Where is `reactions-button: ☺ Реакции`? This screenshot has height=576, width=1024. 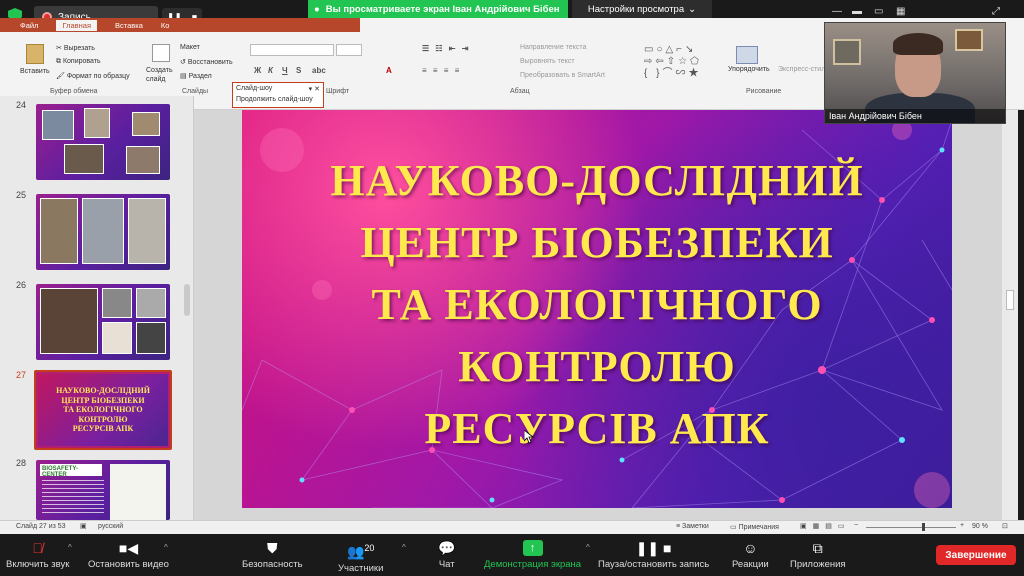 reactions-button: ☺ Реакции is located at coordinates (750, 555).